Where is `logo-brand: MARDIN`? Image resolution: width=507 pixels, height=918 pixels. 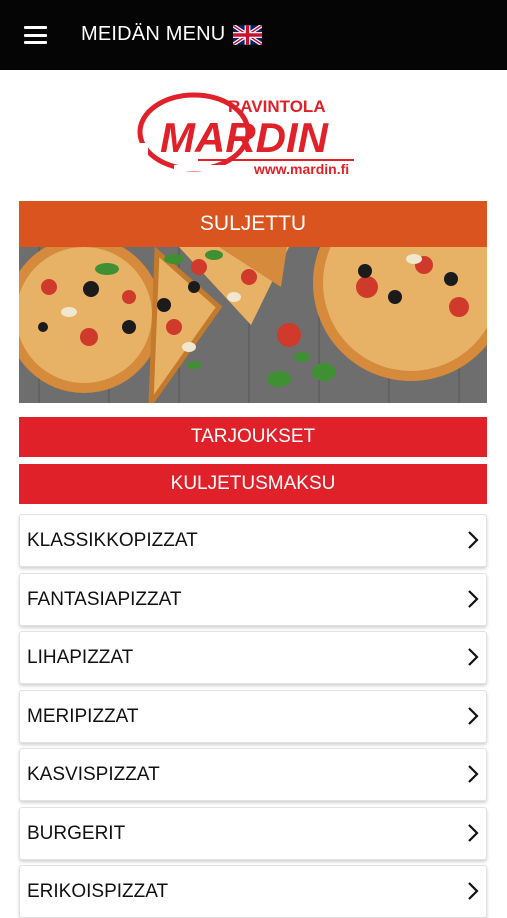
logo-brand: MARDIN is located at coordinates (245, 137).